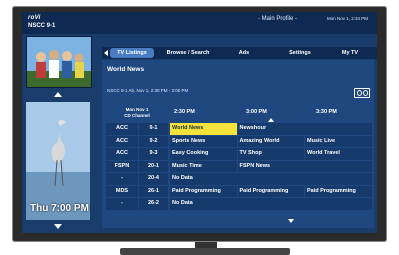 The width and height of the screenshot is (399, 255). I want to click on program-cell: Sports News, so click(203, 141).